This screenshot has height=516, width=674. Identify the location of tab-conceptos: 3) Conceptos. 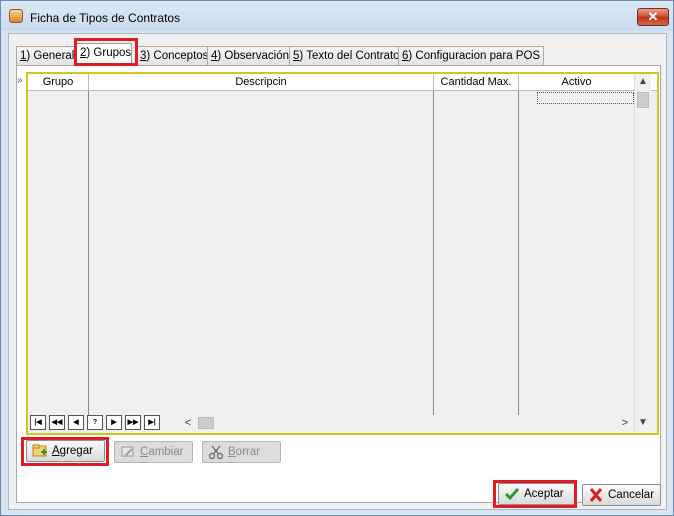
(174, 55).